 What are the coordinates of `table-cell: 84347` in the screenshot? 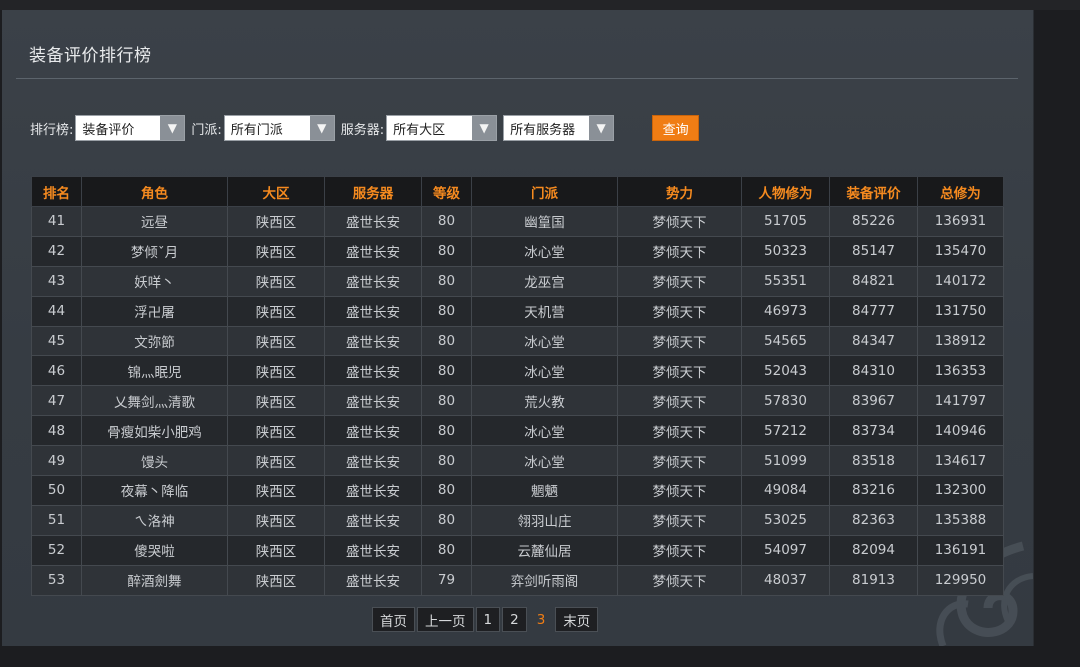 It's located at (873, 341).